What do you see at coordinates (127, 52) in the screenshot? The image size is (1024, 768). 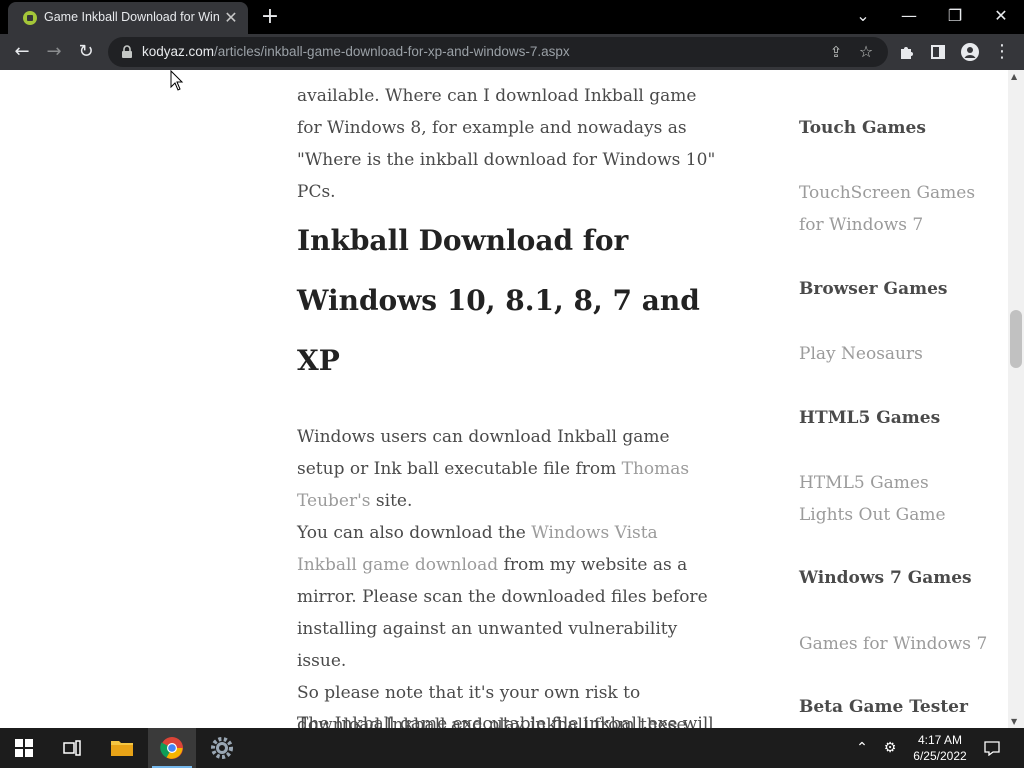 I see `lock-icon` at bounding box center [127, 52].